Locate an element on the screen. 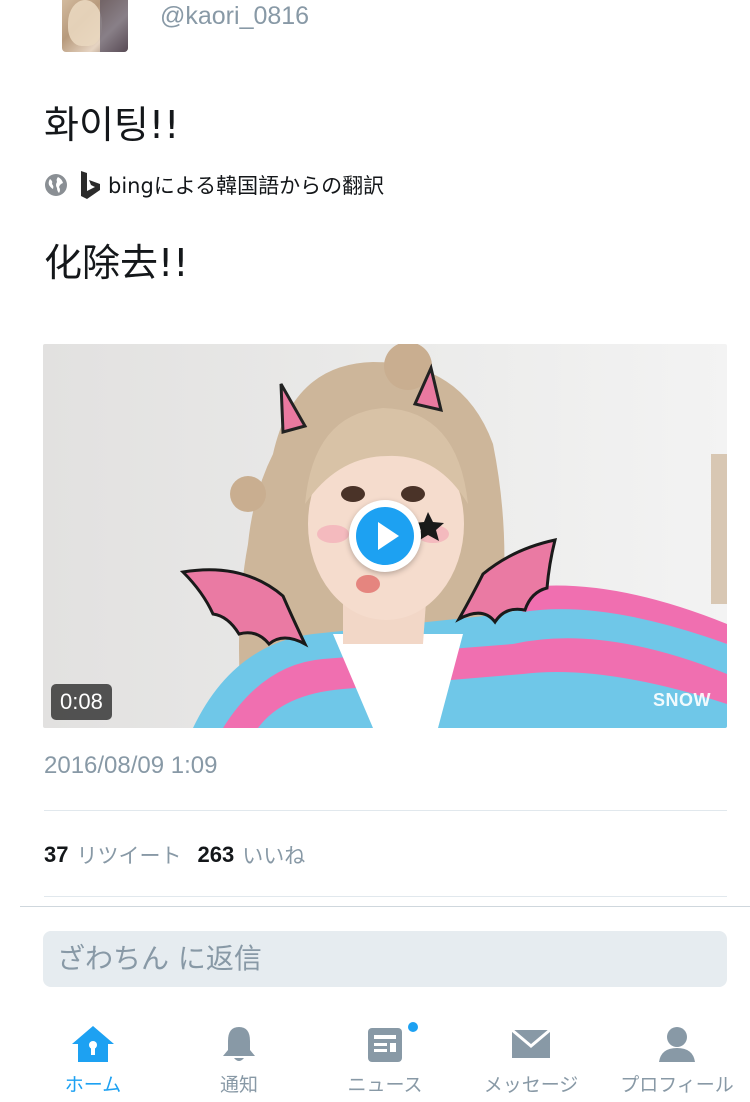 This screenshot has height=1102, width=750. tab-profile-label: プロフィール is located at coordinates (677, 1085).